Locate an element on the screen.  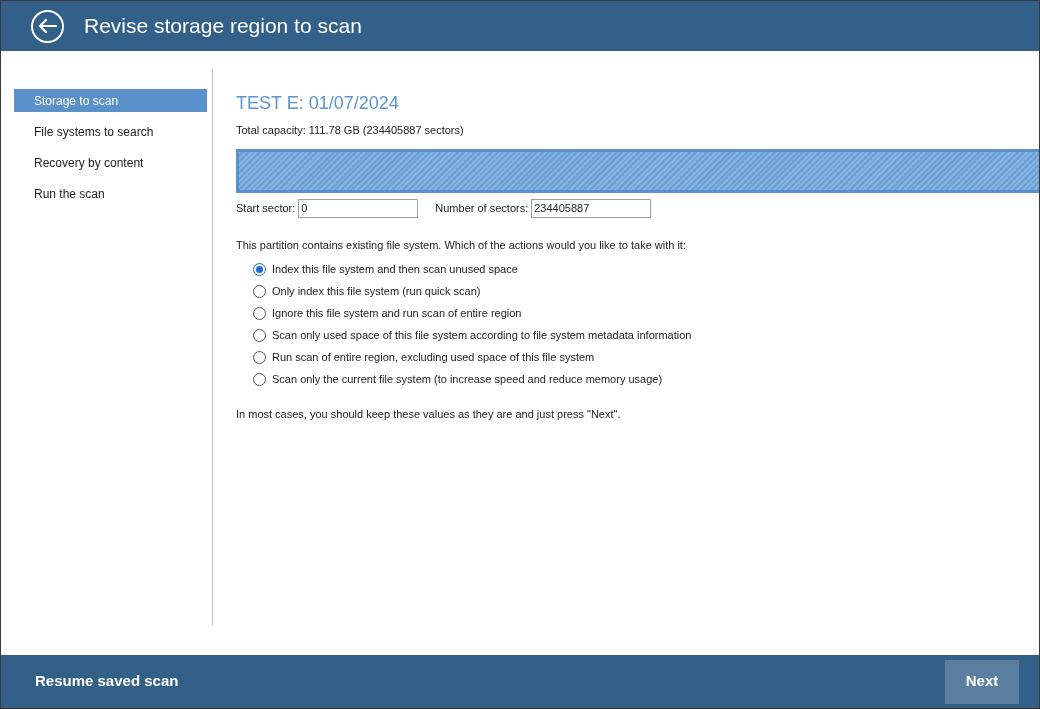
option-label: Scan only the current file system (to increase speed and reduce memory usage) is located at coordinates (467, 379).